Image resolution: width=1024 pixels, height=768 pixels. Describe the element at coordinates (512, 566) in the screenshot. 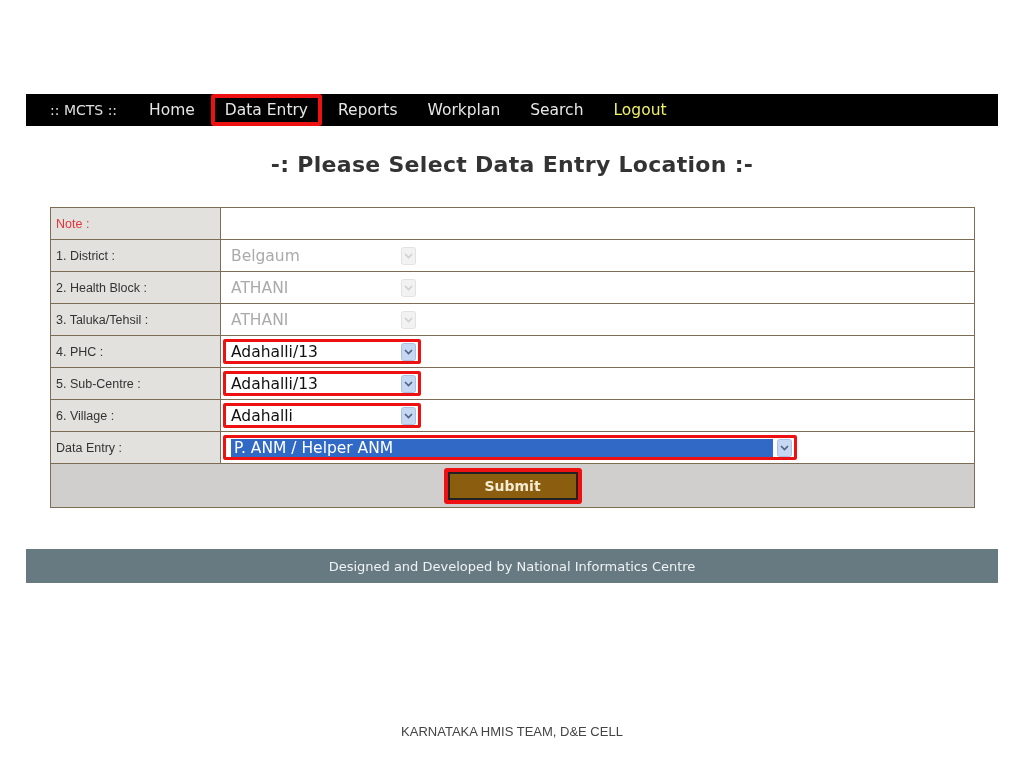

I see `footer-text: Designed and Developed by National Informatics Centre` at that location.